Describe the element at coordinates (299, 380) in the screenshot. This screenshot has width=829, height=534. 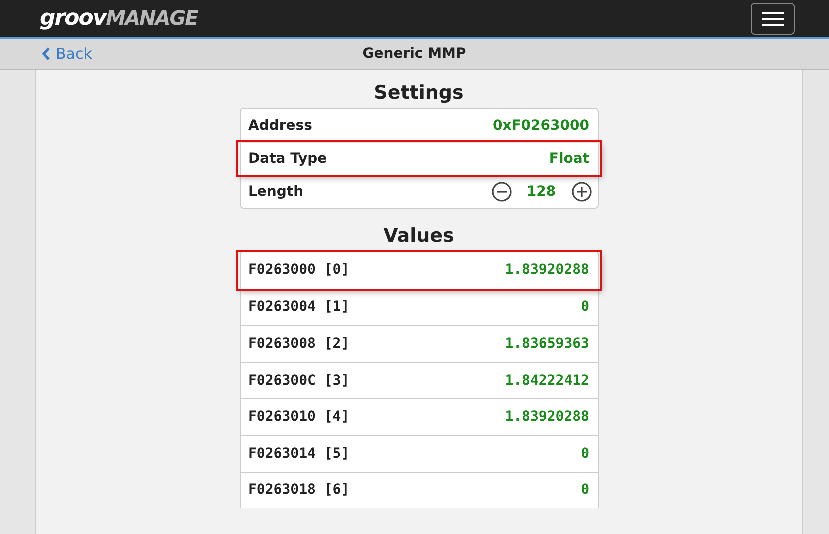
I see `register-address: F026300C [3]` at that location.